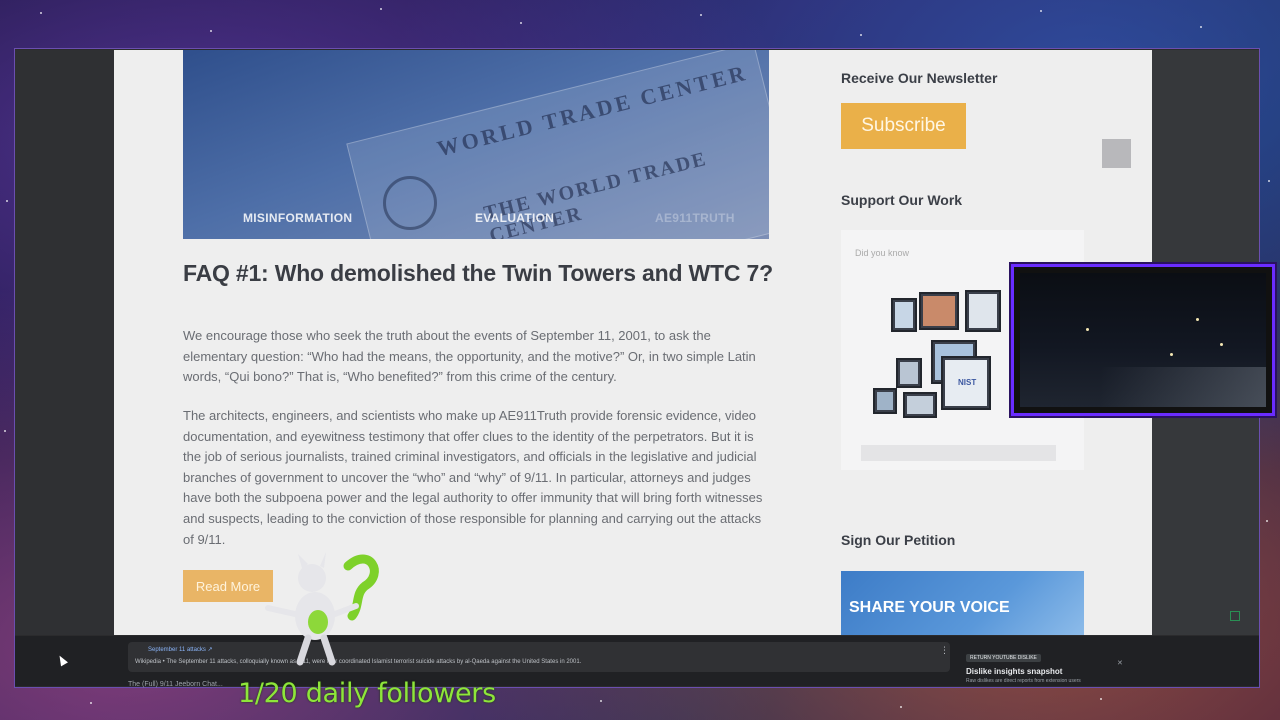  Describe the element at coordinates (1003, 658) in the screenshot. I see `dislike-extension-badge: RETURN YOUTUBE DISLIKE` at that location.